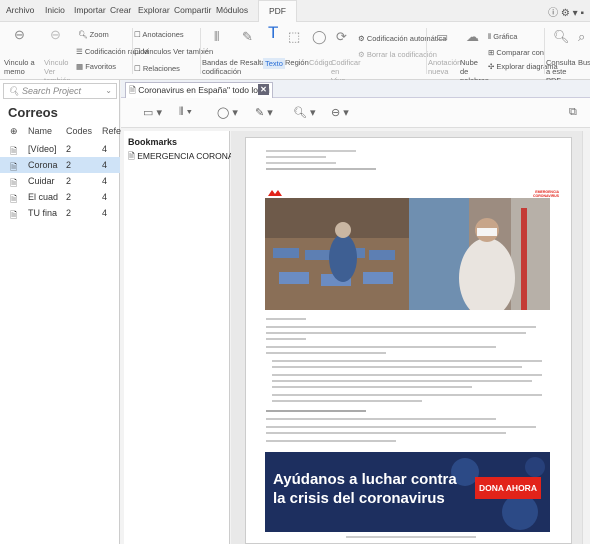 Image resolution: width=590 pixels, height=544 pixels. Describe the element at coordinates (157, 68) in the screenshot. I see `relations-checkbox: ☐ Relaciones` at that location.